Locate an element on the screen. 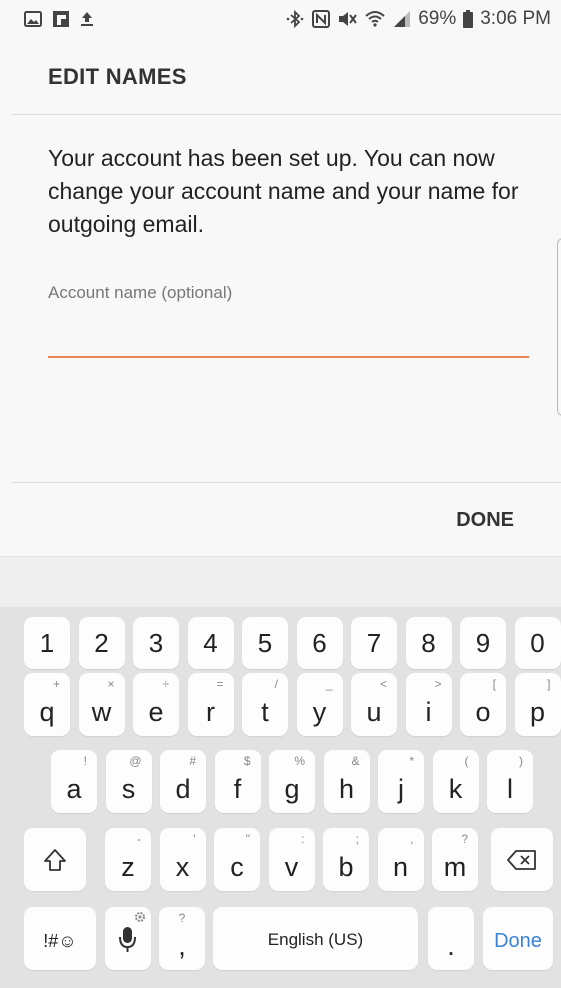 The width and height of the screenshot is (561, 988). battery-percent: 69% is located at coordinates (437, 18).